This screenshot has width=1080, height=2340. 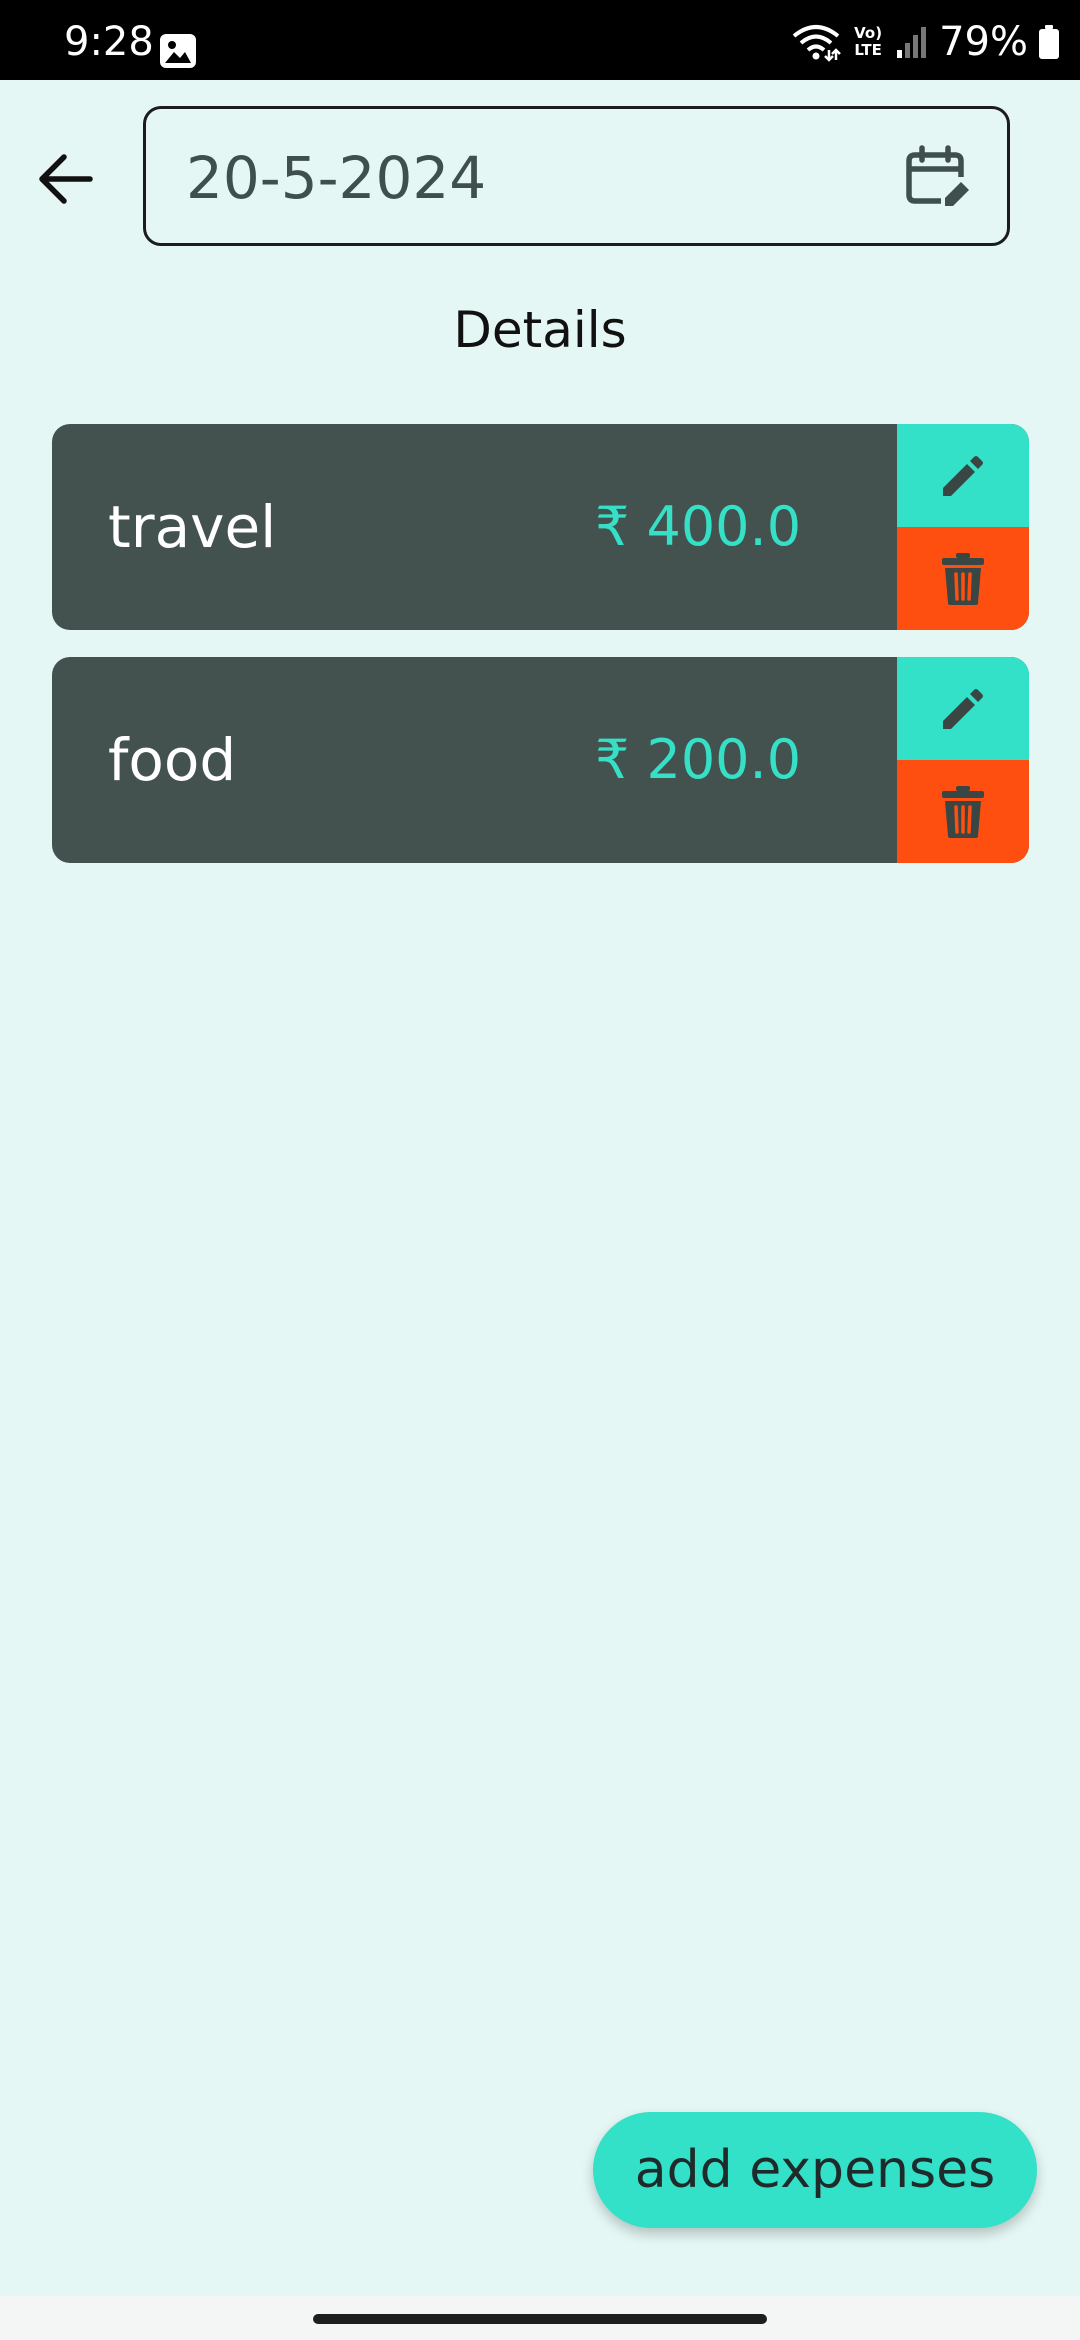 What do you see at coordinates (192, 527) in the screenshot?
I see `expense-name: travel` at bounding box center [192, 527].